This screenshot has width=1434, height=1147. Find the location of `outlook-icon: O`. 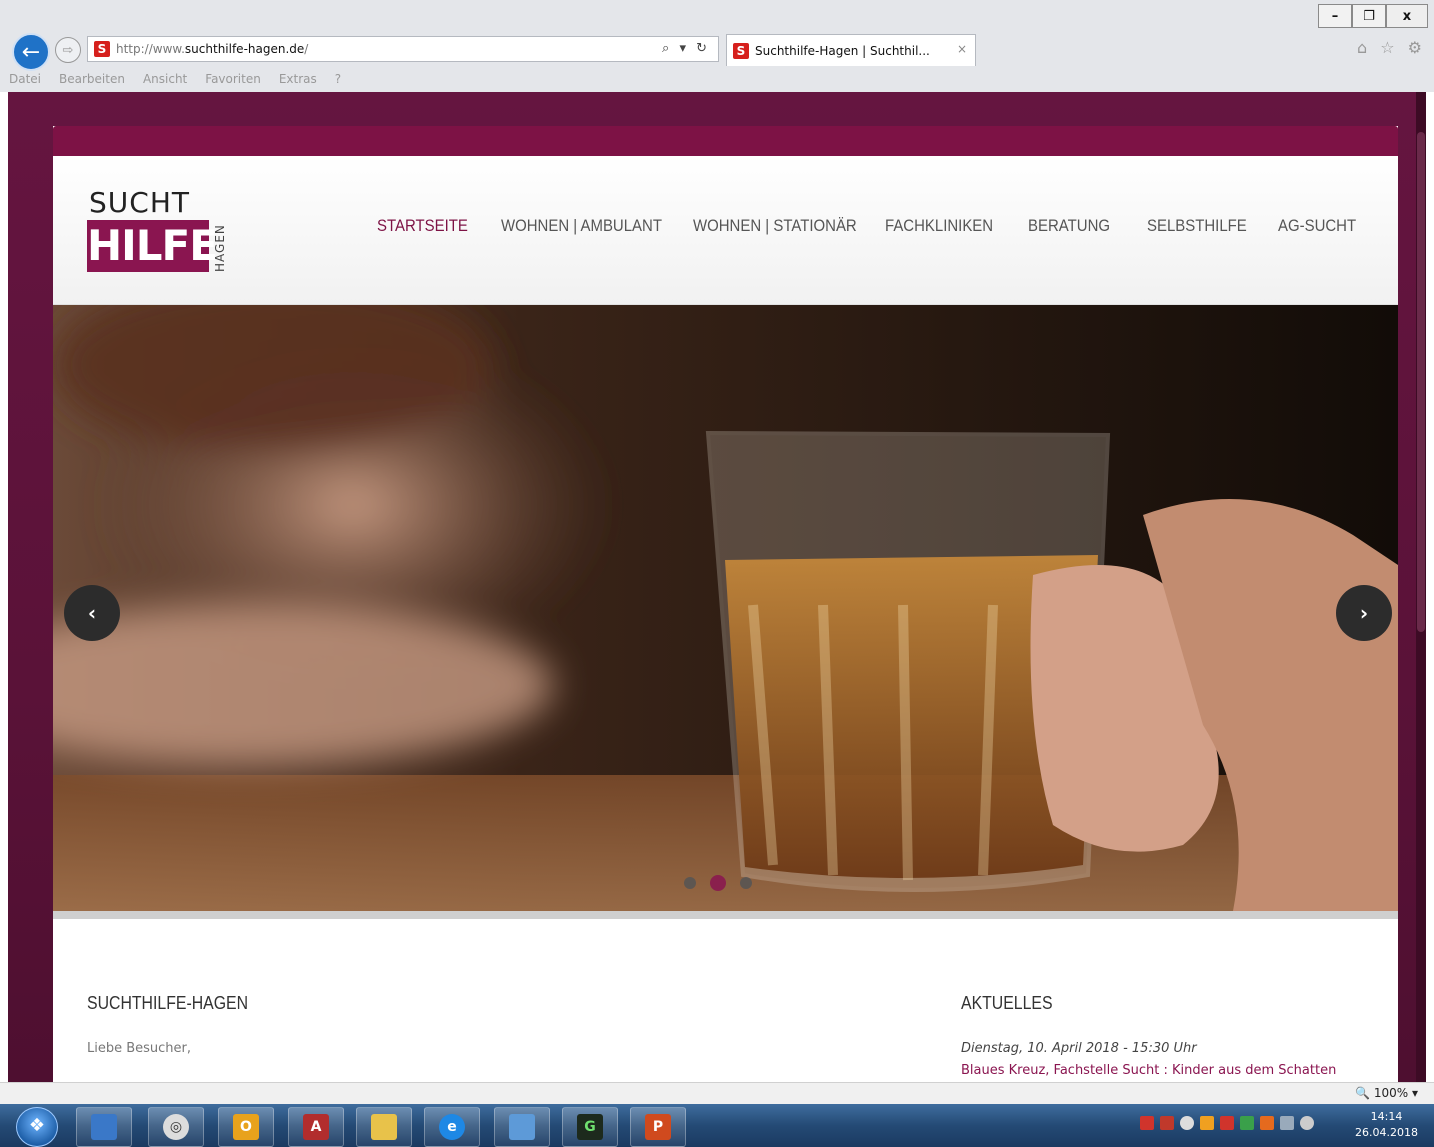

outlook-icon: O is located at coordinates (246, 1127).